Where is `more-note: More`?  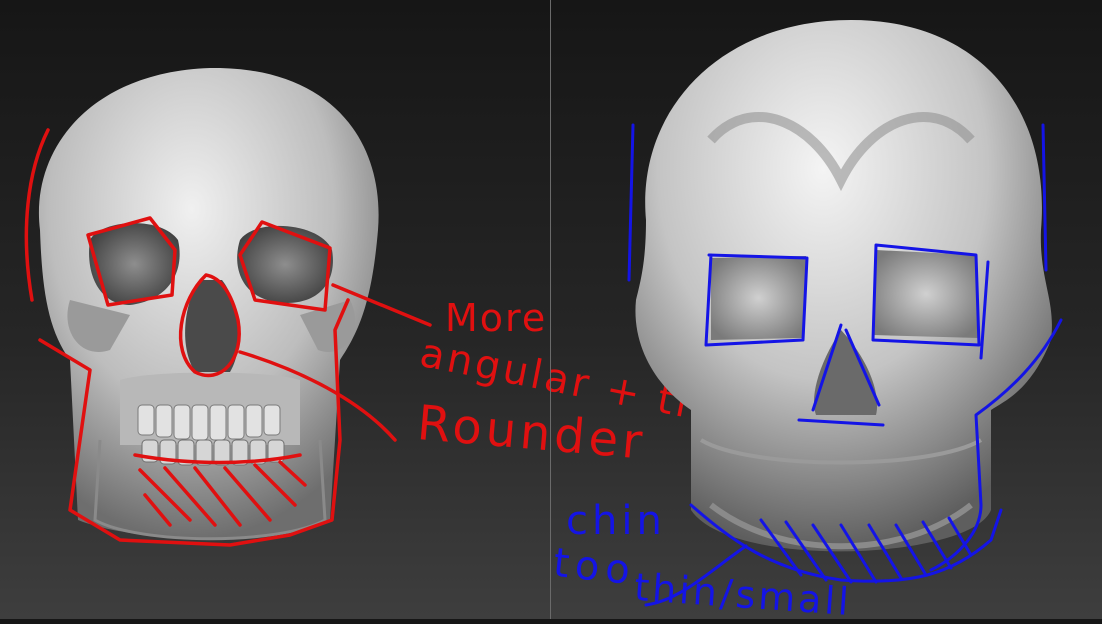
more-note: More is located at coordinates (496, 318).